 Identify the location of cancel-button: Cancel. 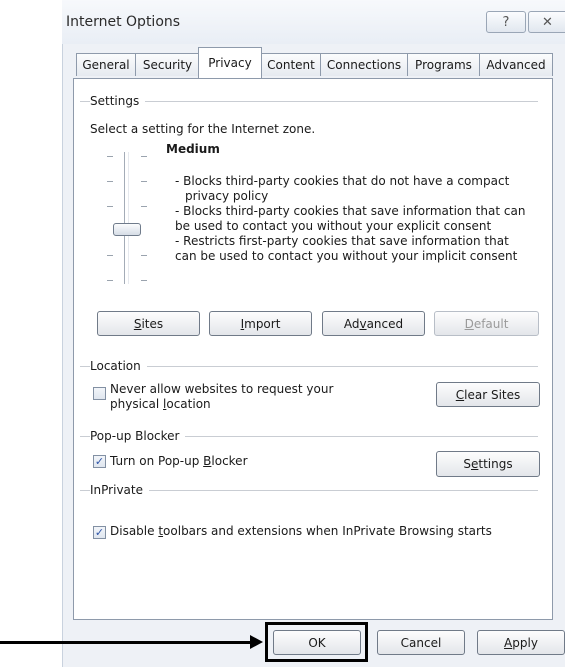
(421, 642).